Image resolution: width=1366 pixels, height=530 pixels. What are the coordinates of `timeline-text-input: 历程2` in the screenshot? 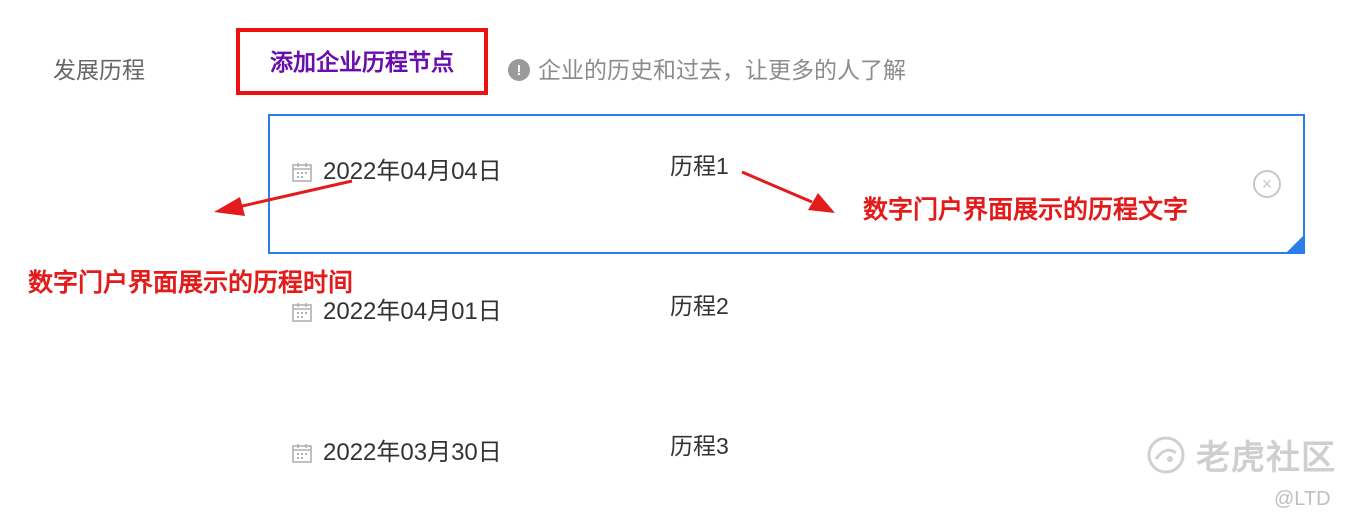 It's located at (699, 306).